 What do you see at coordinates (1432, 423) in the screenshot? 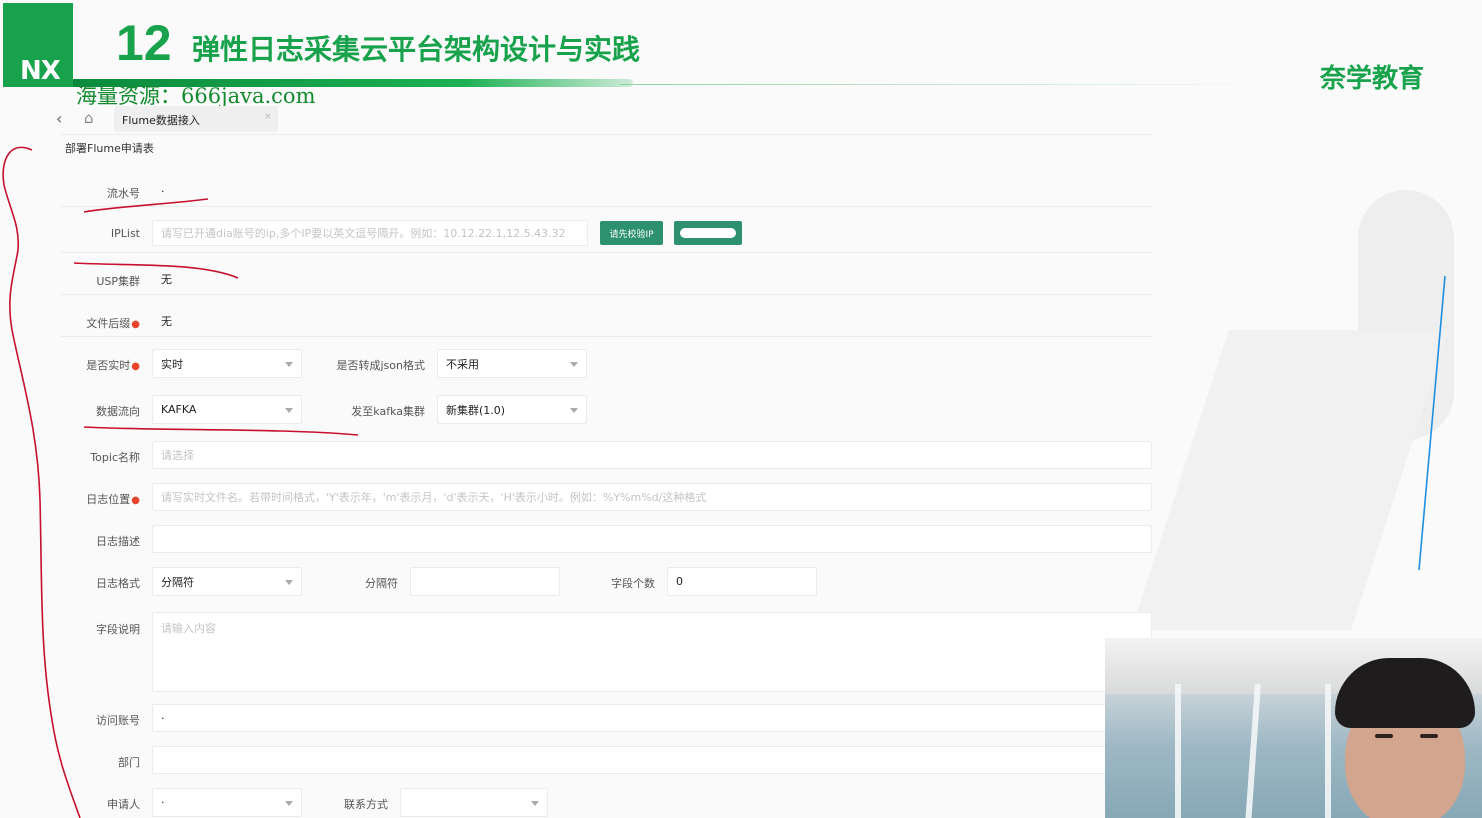
I see `annotation-blue-line` at bounding box center [1432, 423].